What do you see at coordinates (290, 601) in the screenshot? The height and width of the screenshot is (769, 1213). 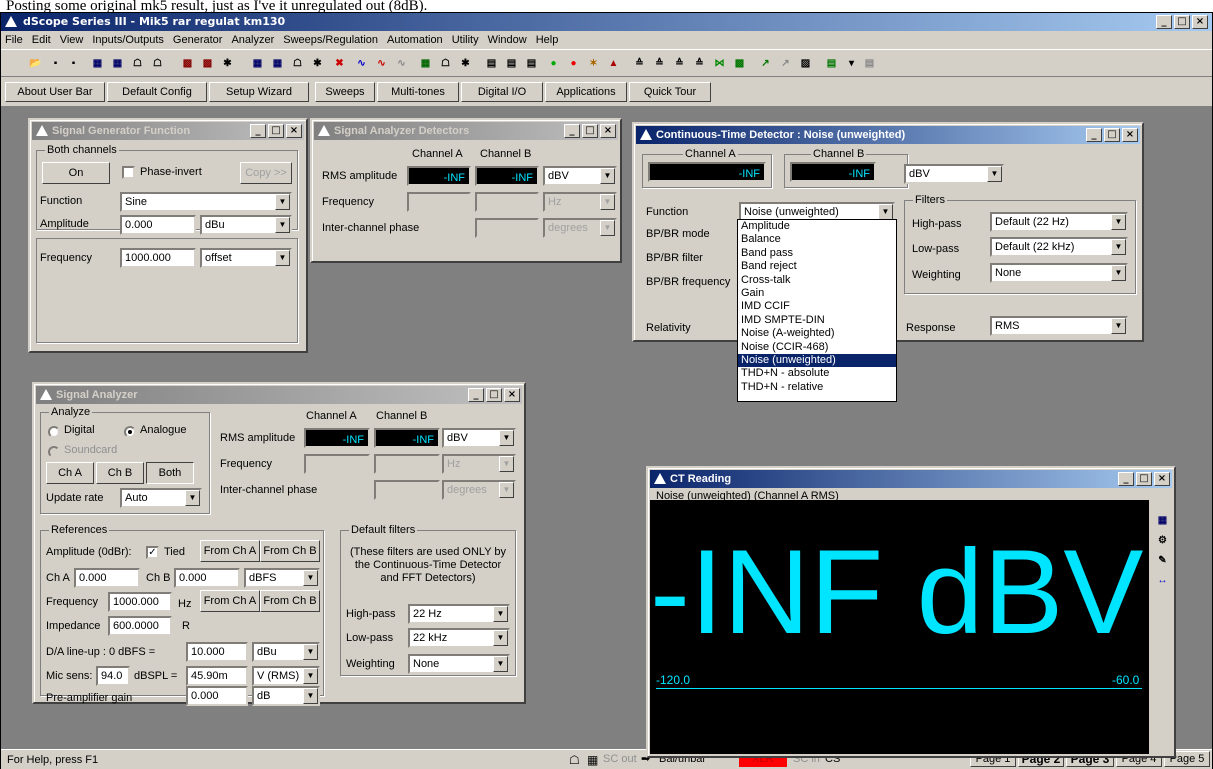 I see `freq-from-chb-button: From Ch B` at bounding box center [290, 601].